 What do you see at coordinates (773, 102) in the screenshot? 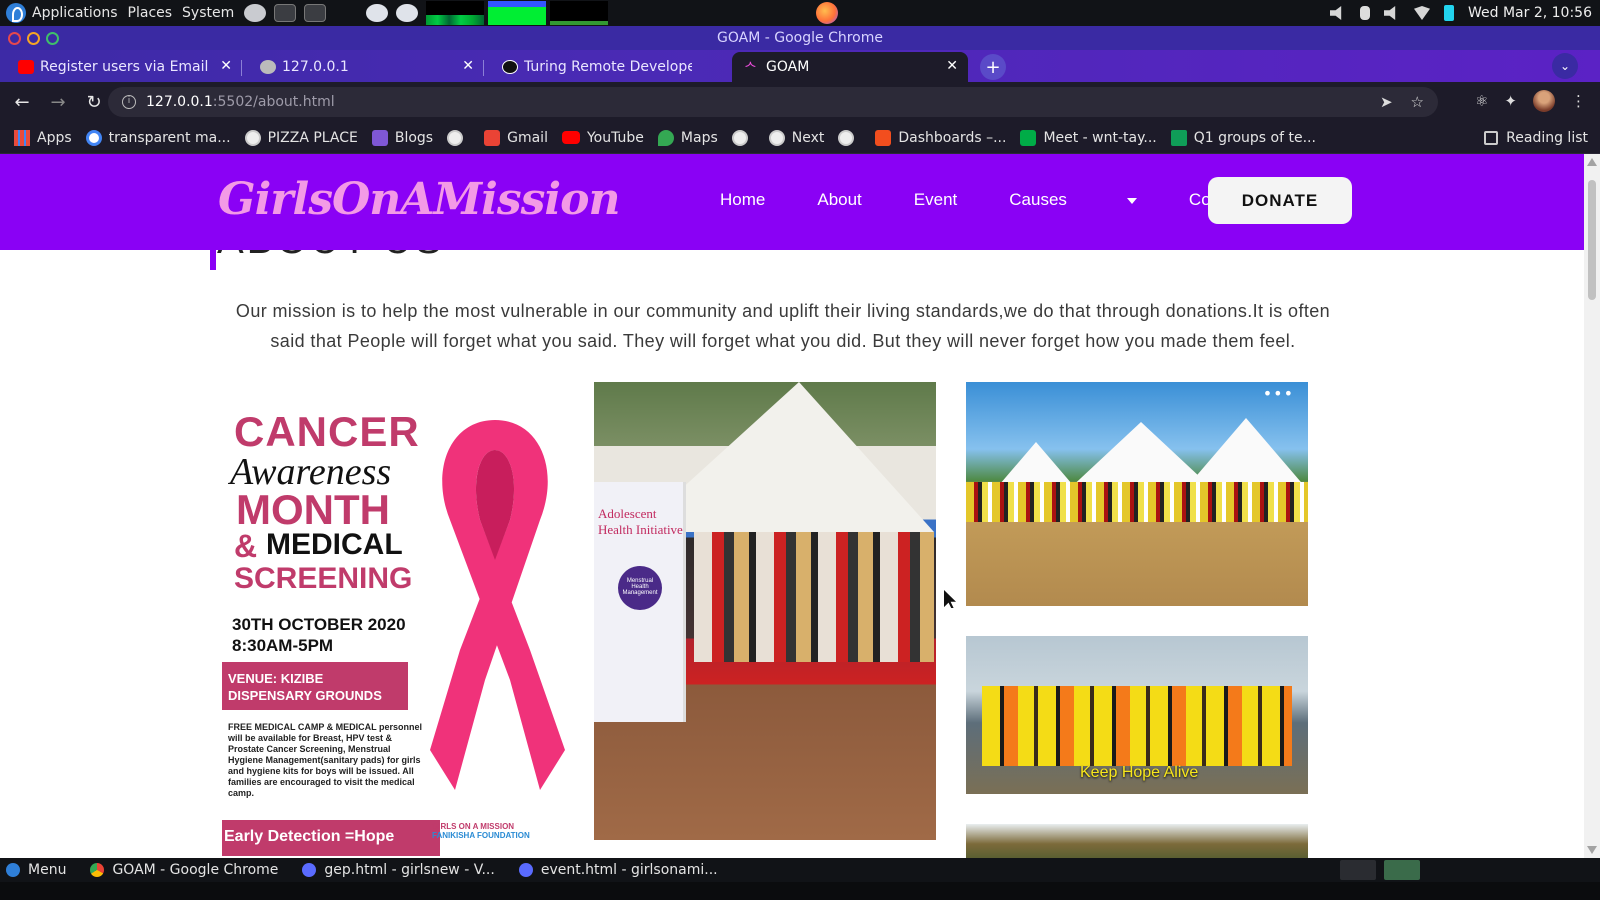
I see `address-bar: i 127.0.0.1:5502/about.html ➤ ☆` at bounding box center [773, 102].